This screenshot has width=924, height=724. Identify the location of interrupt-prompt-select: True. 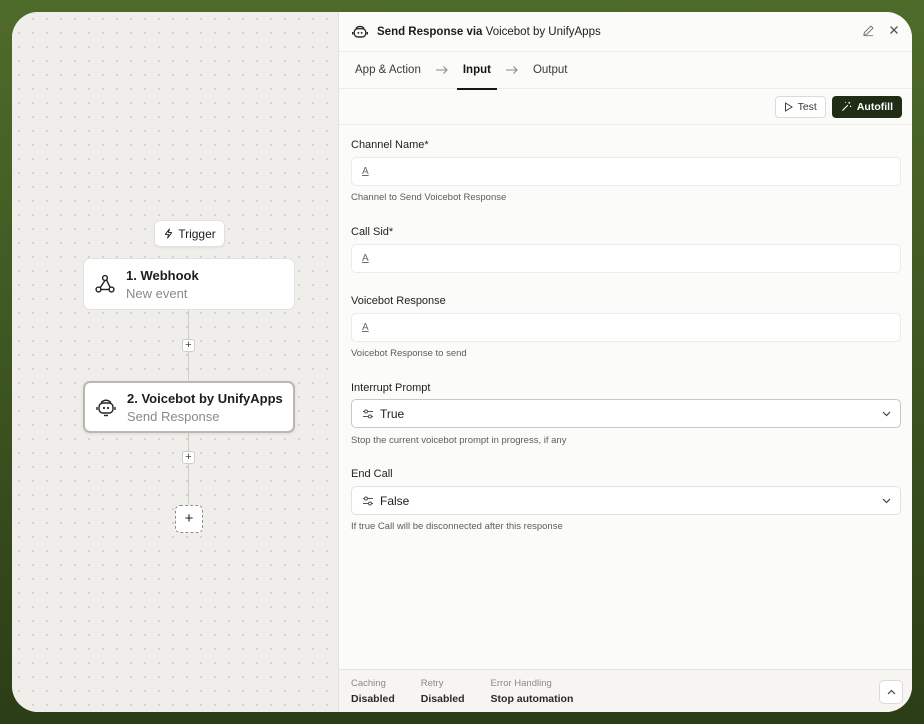
(626, 413).